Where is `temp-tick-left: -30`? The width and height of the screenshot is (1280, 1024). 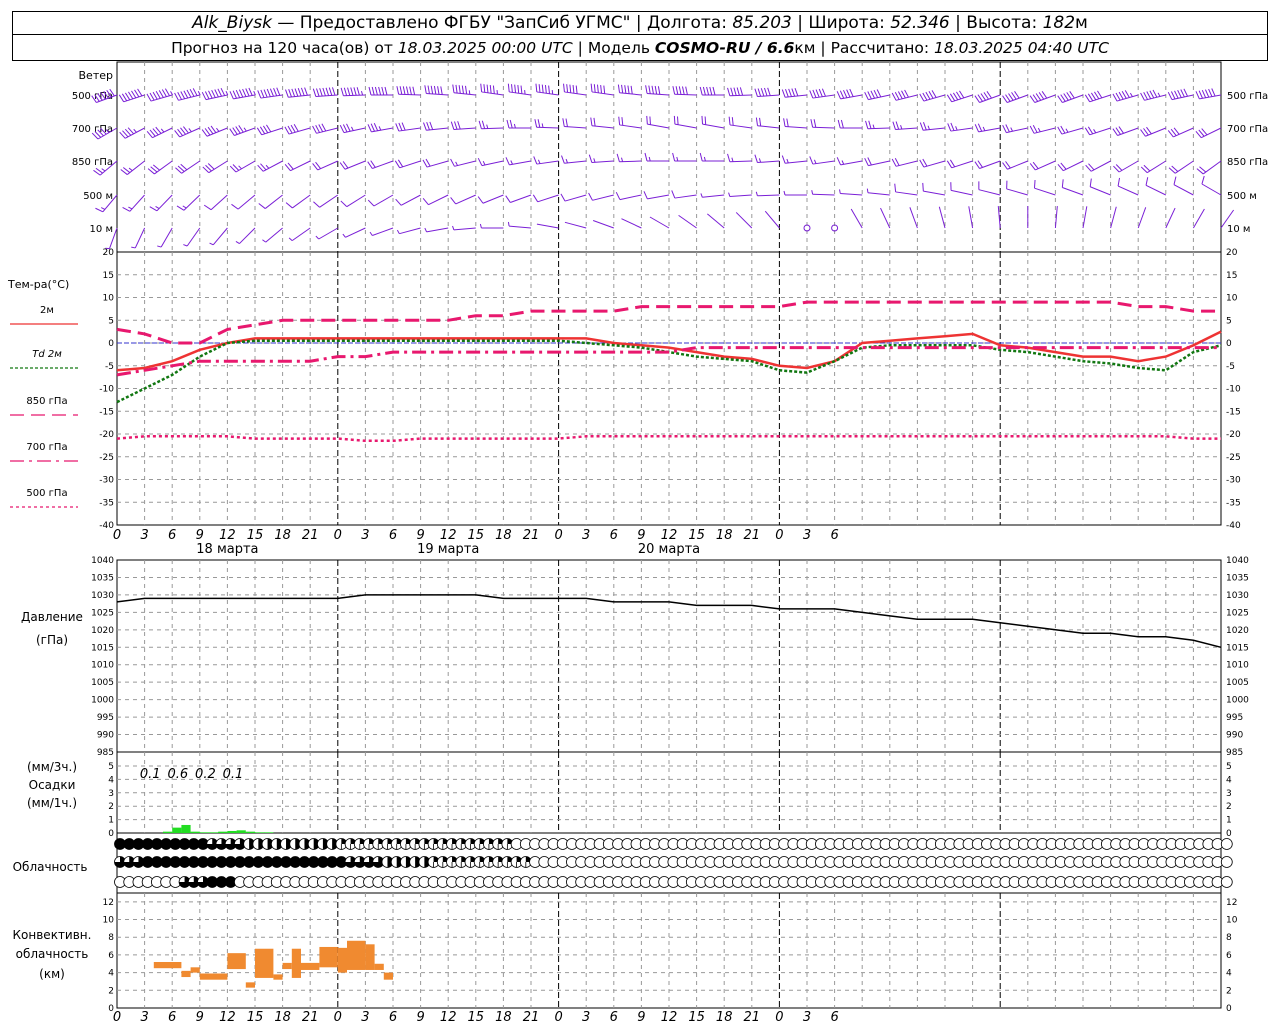 temp-tick-left: -30 is located at coordinates (106, 481).